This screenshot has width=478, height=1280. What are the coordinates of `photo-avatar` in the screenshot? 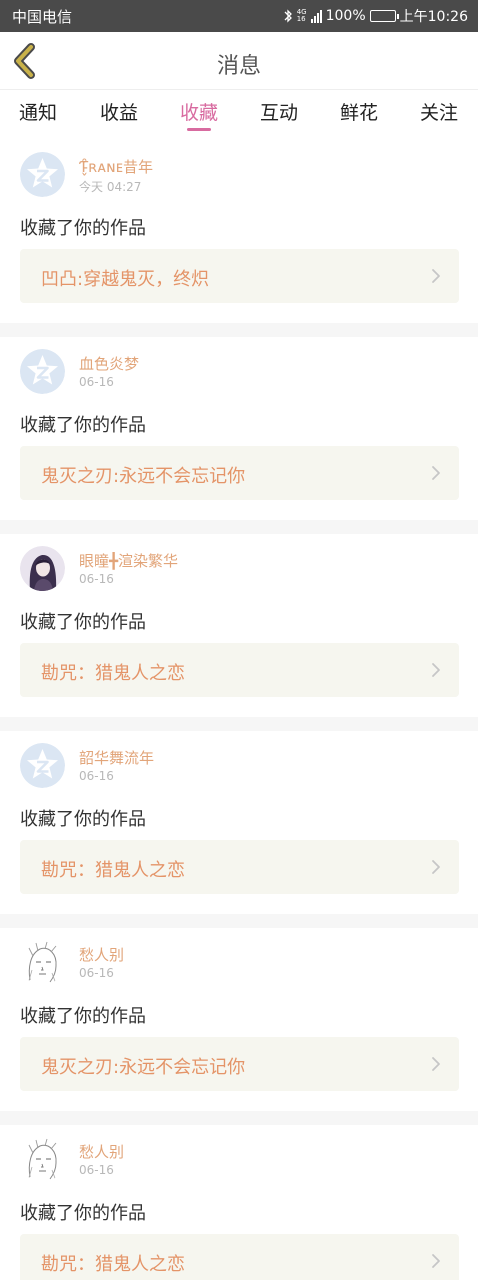 It's located at (42, 568).